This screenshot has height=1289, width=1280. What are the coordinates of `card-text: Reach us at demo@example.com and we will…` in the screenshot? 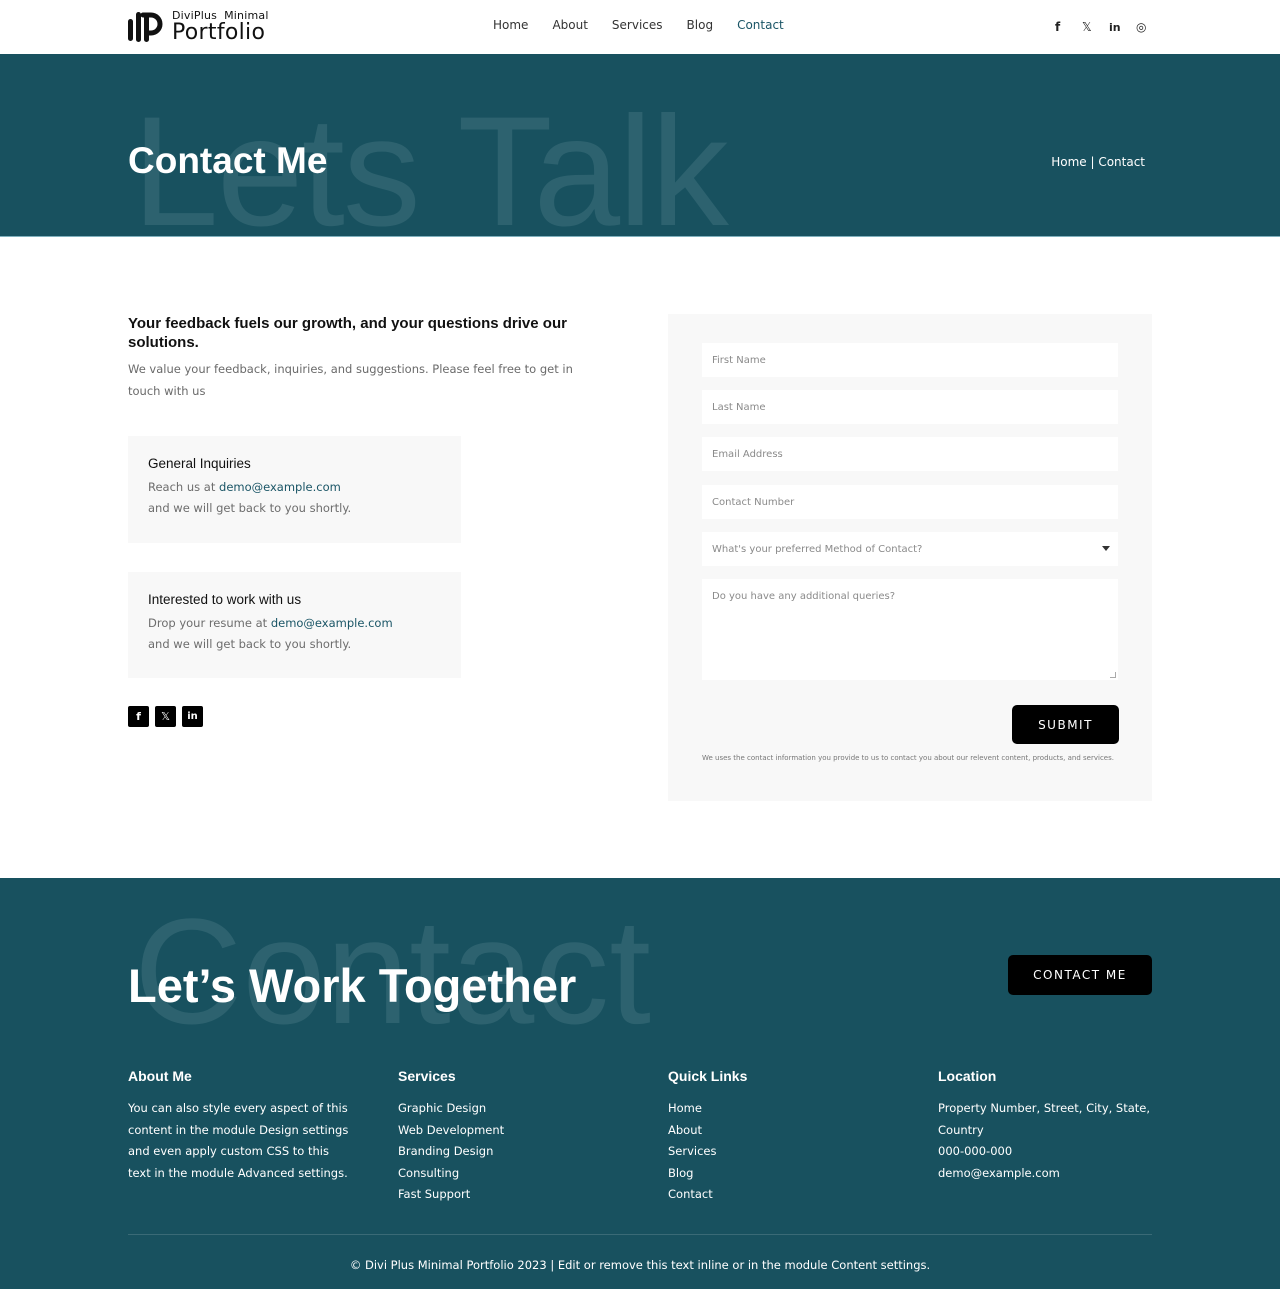 It's located at (294, 498).